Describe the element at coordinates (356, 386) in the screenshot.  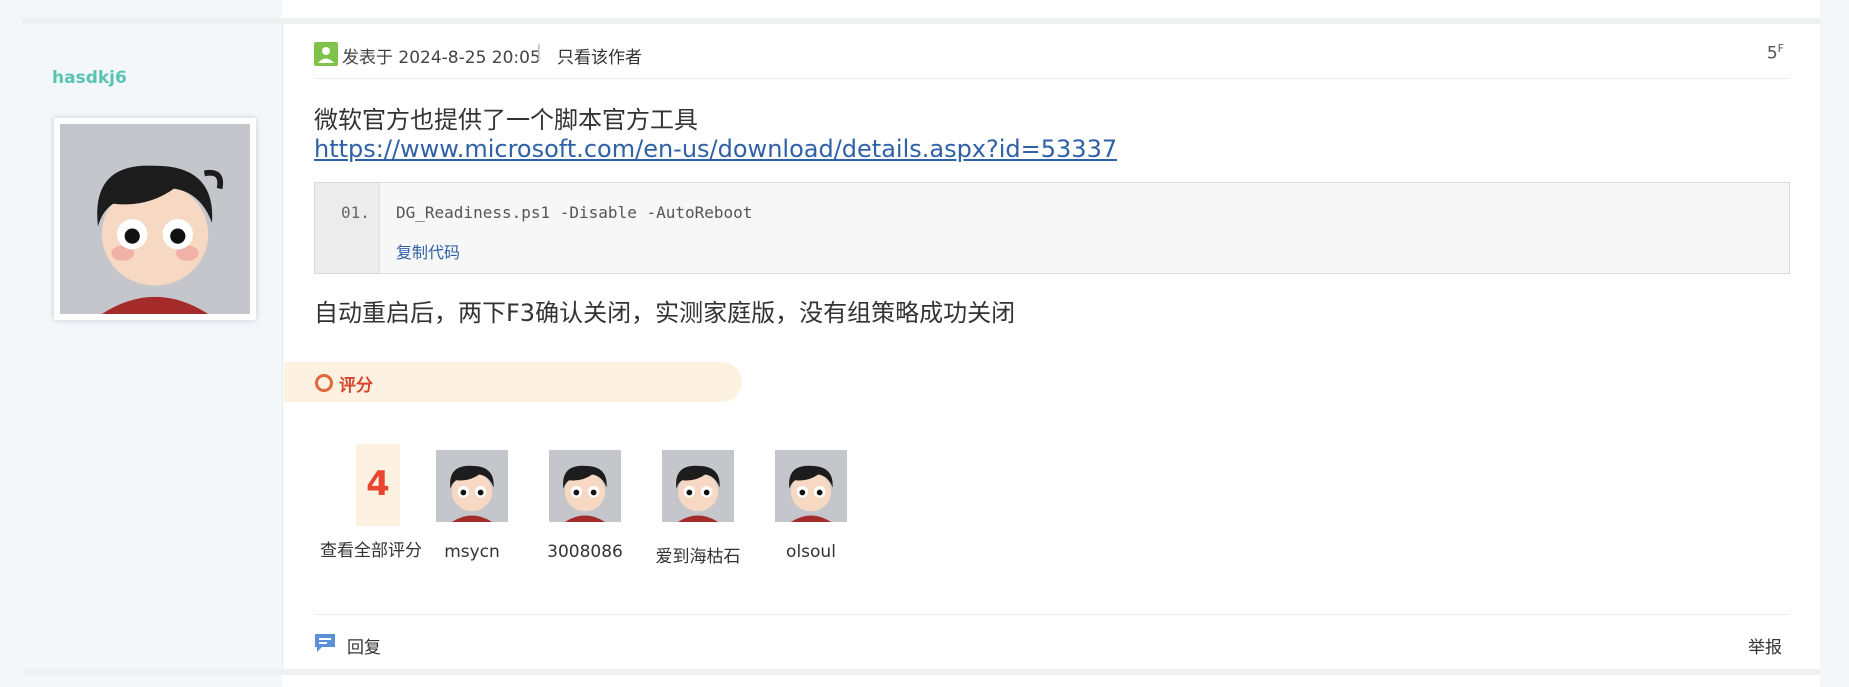
I see `rating-label: 评分` at that location.